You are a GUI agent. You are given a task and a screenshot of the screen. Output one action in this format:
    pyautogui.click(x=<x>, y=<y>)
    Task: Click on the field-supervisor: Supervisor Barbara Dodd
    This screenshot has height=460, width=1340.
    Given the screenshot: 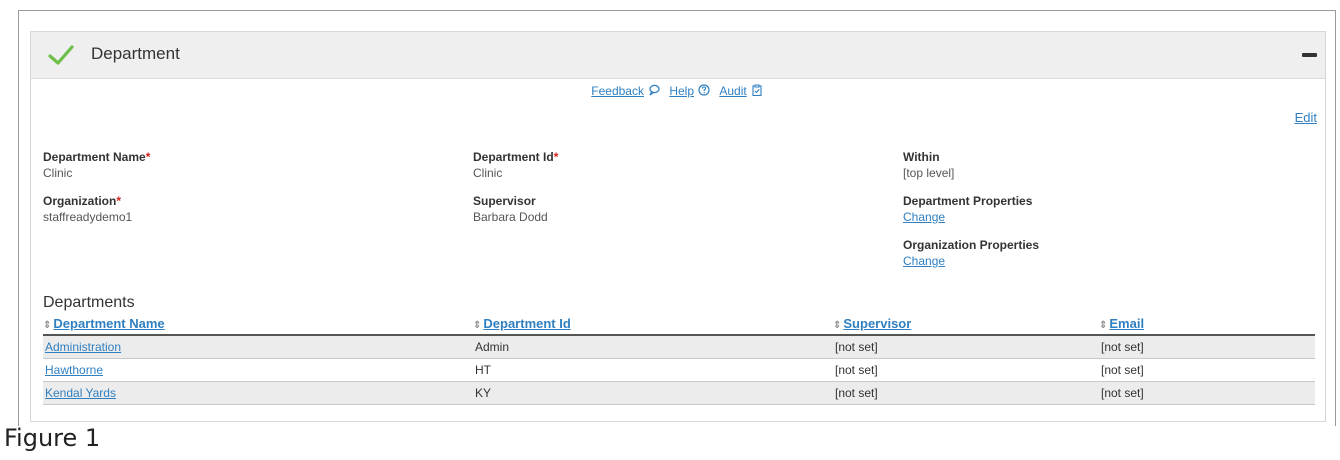 What is the action you would take?
    pyautogui.click(x=510, y=209)
    